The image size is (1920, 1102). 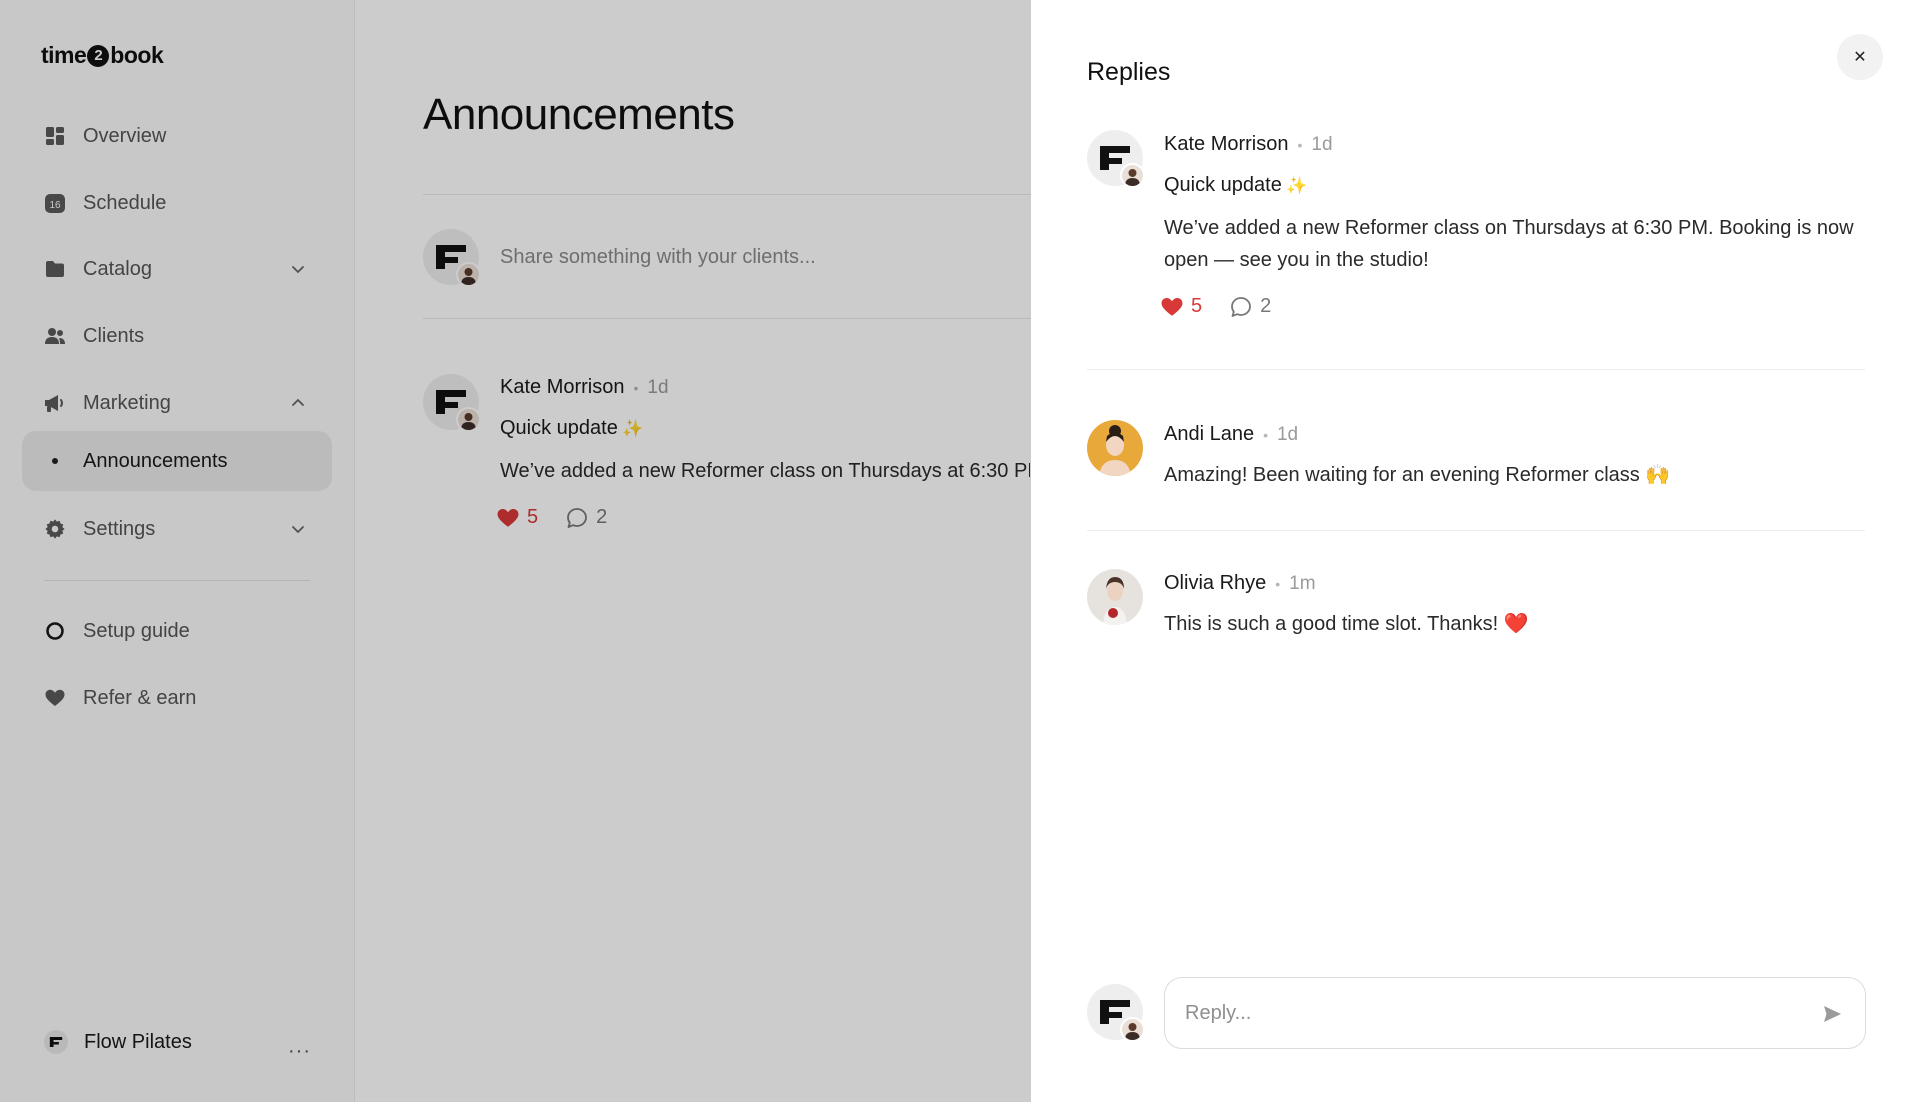 I want to click on send-icon, so click(x=1832, y=1014).